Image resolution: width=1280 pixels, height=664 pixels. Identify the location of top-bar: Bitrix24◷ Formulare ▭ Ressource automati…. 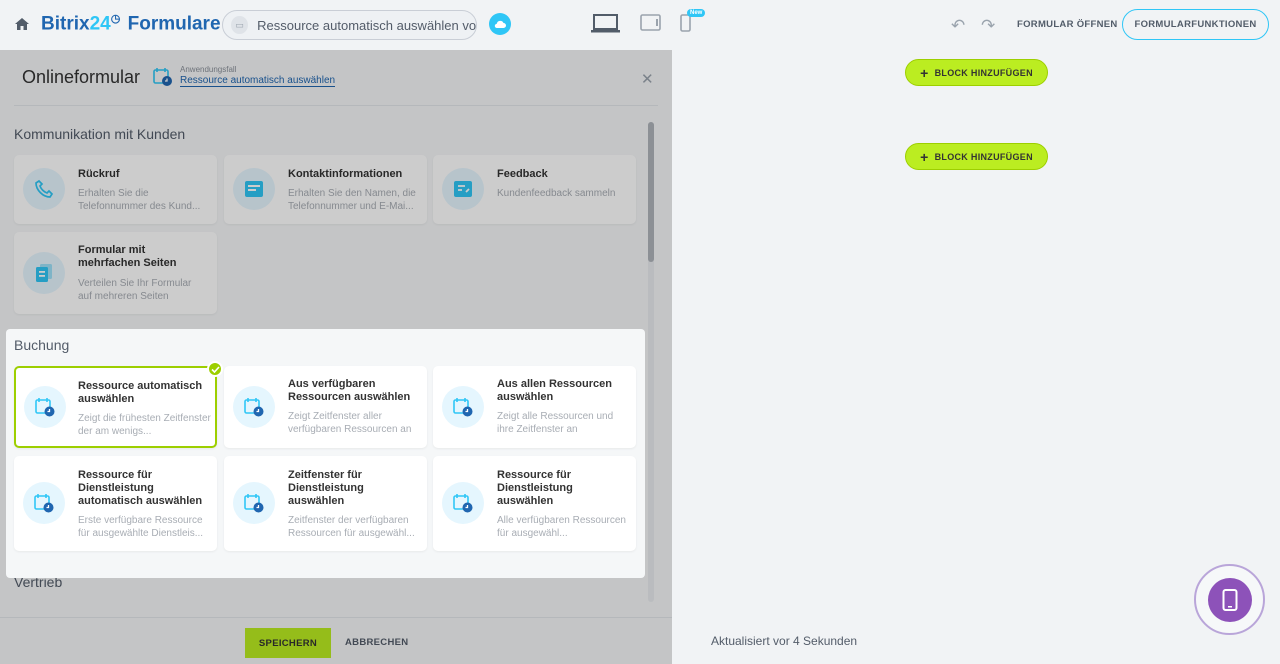
(640, 25).